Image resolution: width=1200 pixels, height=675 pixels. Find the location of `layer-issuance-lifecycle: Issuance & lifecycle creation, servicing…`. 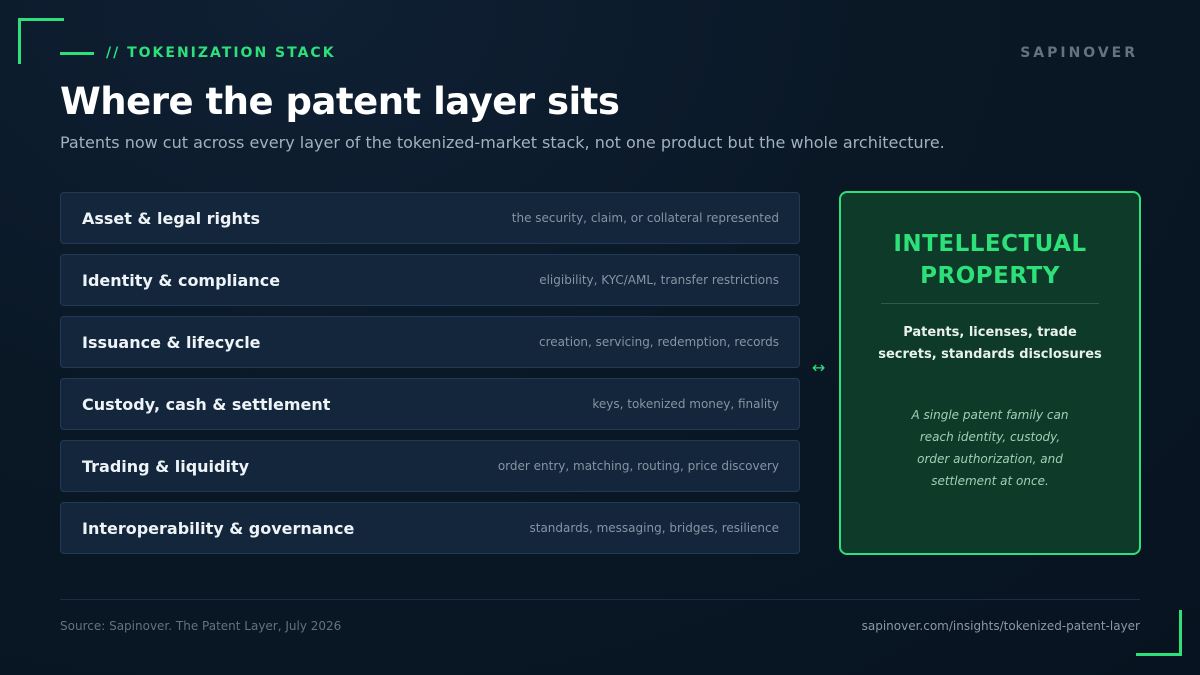

layer-issuance-lifecycle: Issuance & lifecycle creation, servicing… is located at coordinates (430, 342).